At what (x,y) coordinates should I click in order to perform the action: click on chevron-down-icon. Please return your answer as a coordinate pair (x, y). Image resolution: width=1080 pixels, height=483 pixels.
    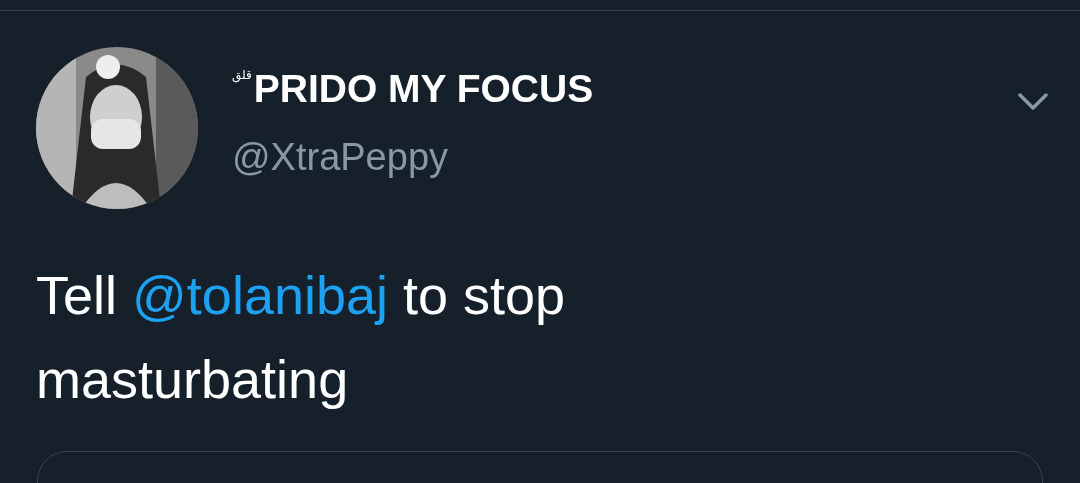
    Looking at the image, I should click on (1033, 102).